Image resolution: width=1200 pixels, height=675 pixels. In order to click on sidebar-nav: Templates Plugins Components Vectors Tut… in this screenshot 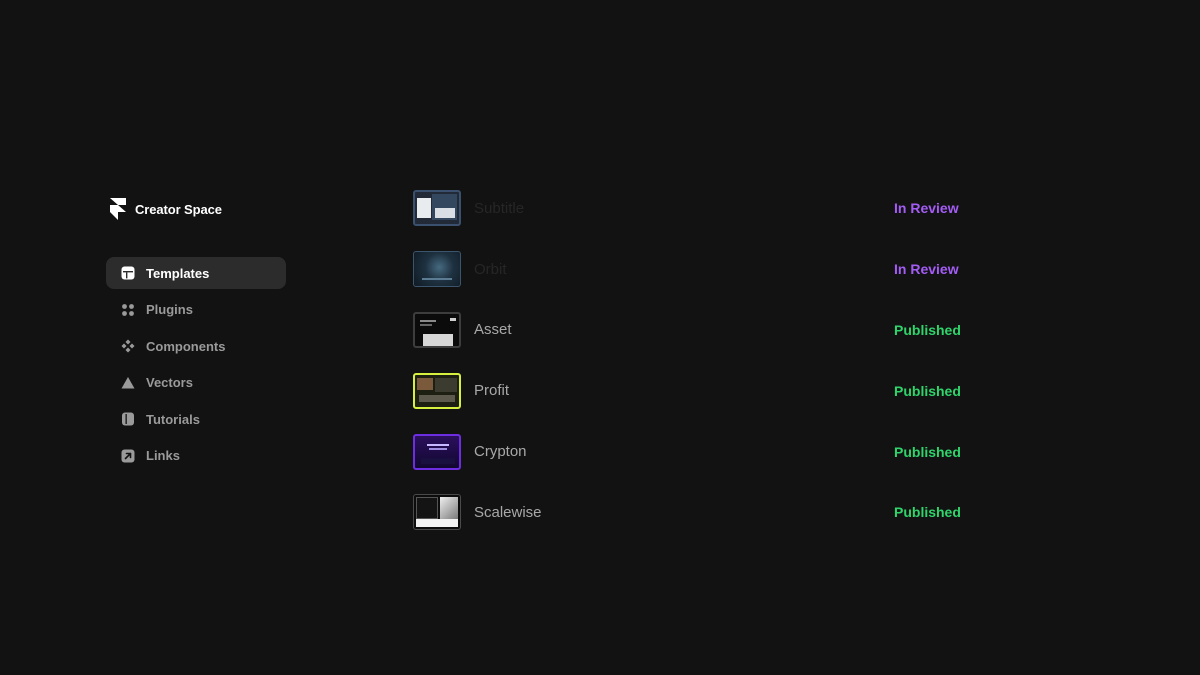, I will do `click(196, 364)`.